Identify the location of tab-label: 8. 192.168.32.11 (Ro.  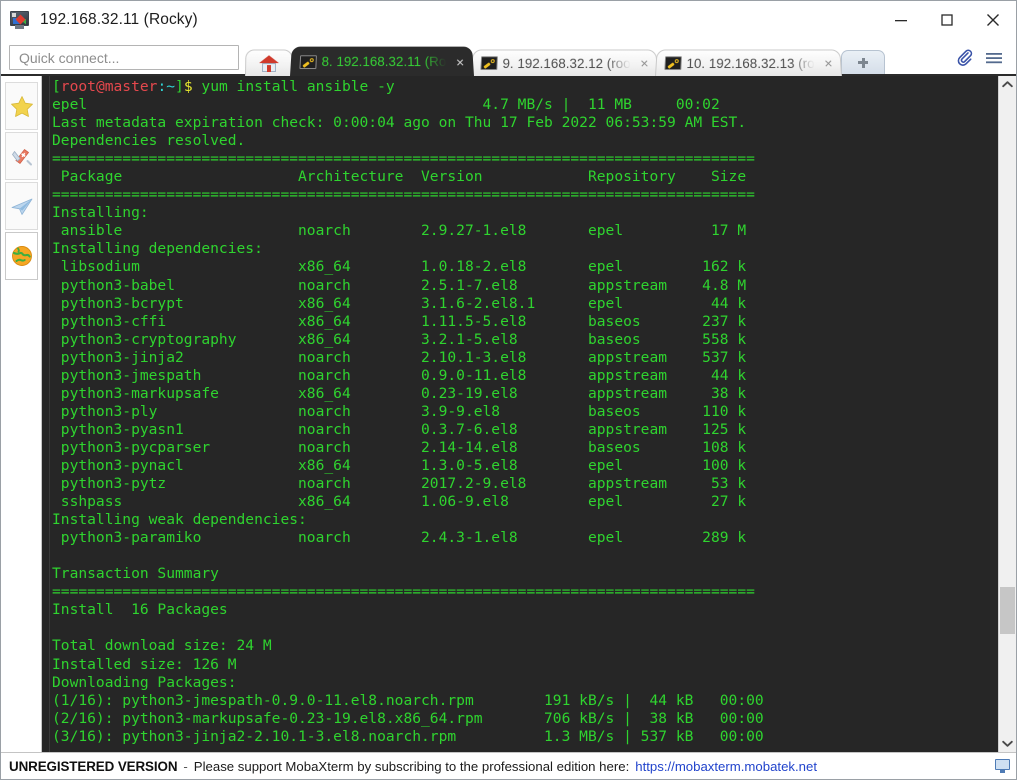
(384, 62).